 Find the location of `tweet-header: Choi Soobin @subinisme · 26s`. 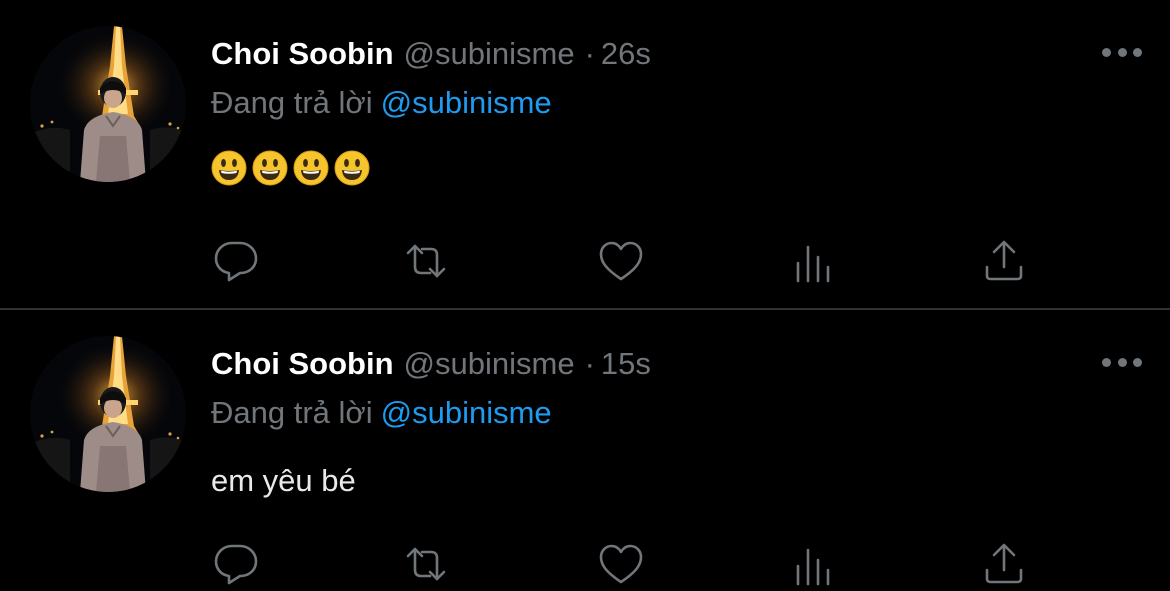

tweet-header: Choi Soobin @subinisme · 26s is located at coordinates (431, 54).